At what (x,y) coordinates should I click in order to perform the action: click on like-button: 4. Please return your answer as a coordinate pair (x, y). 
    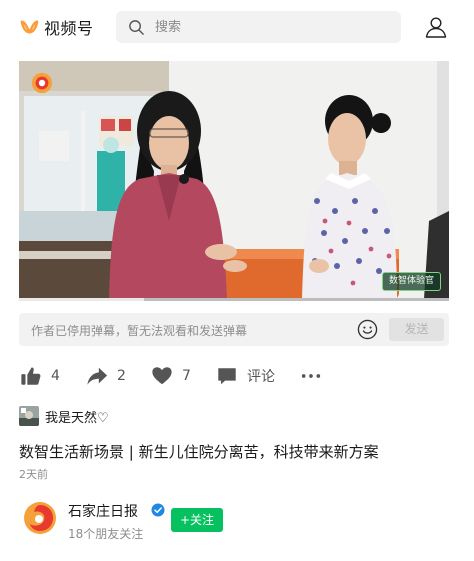
    Looking at the image, I should click on (40, 376).